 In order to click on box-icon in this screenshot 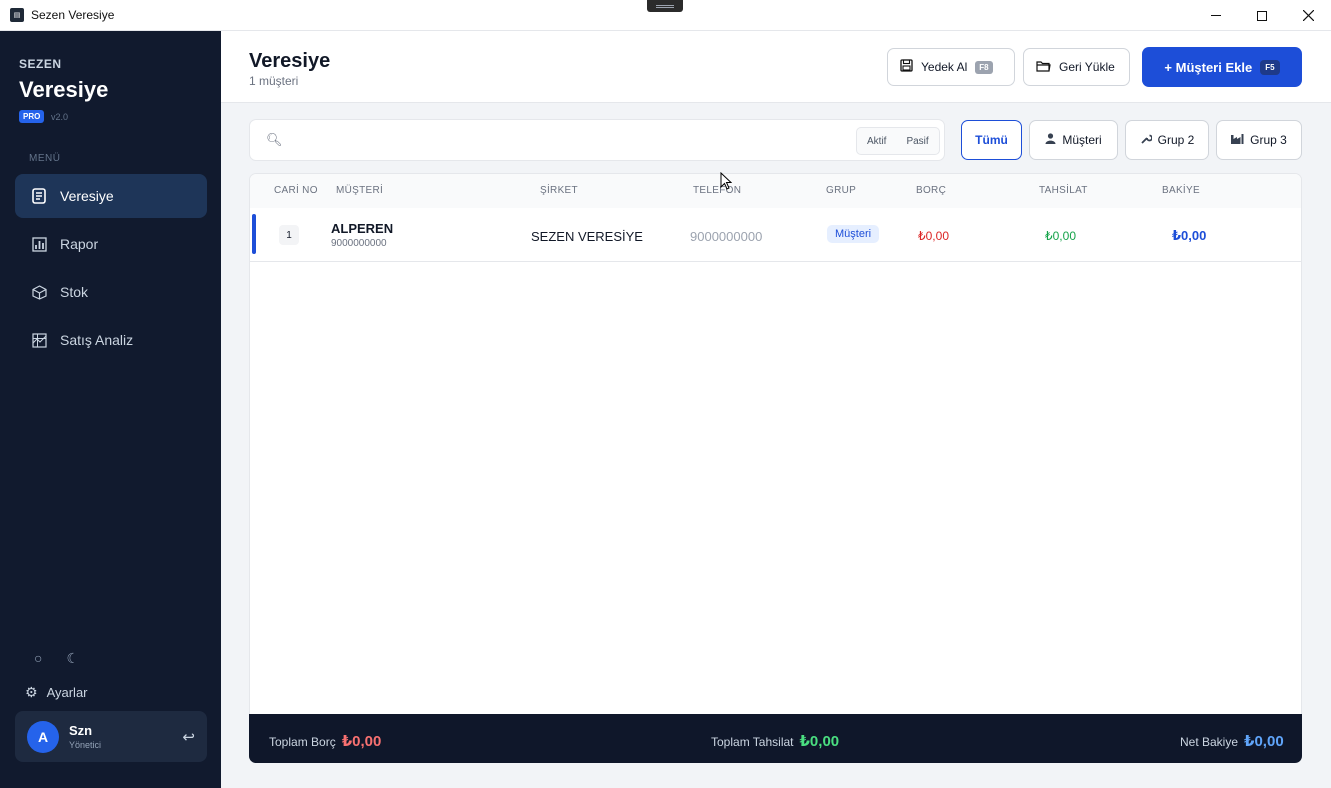, I will do `click(39, 292)`.